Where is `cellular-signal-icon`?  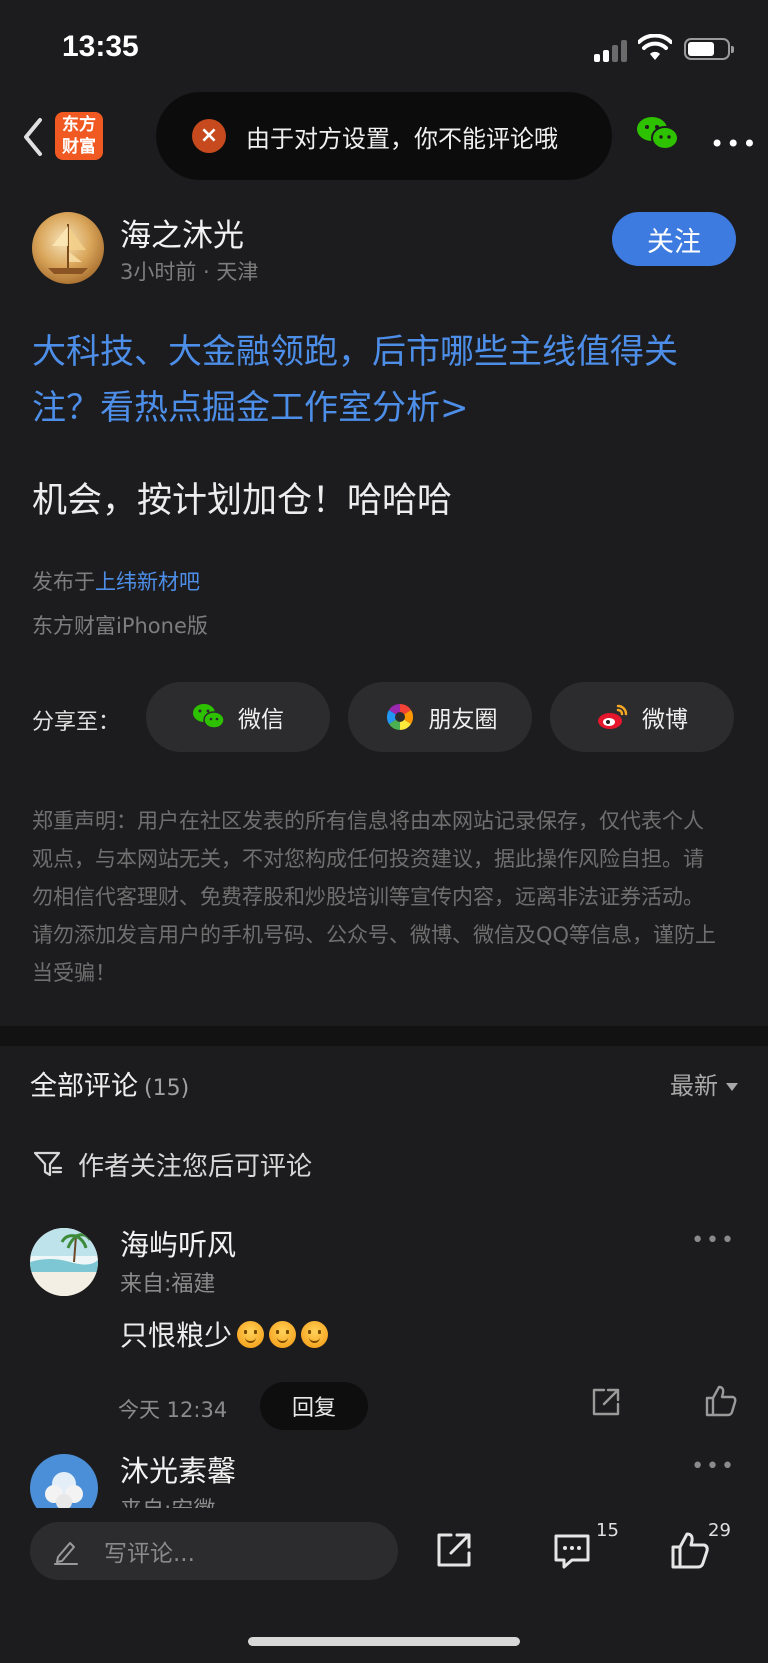
cellular-signal-icon is located at coordinates (612, 50).